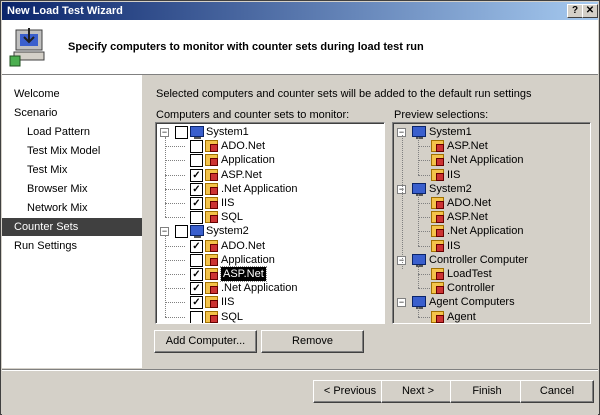 The height and width of the screenshot is (415, 600). What do you see at coordinates (490, 203) in the screenshot?
I see `preview-node-counter-set: ADO.Net` at bounding box center [490, 203].